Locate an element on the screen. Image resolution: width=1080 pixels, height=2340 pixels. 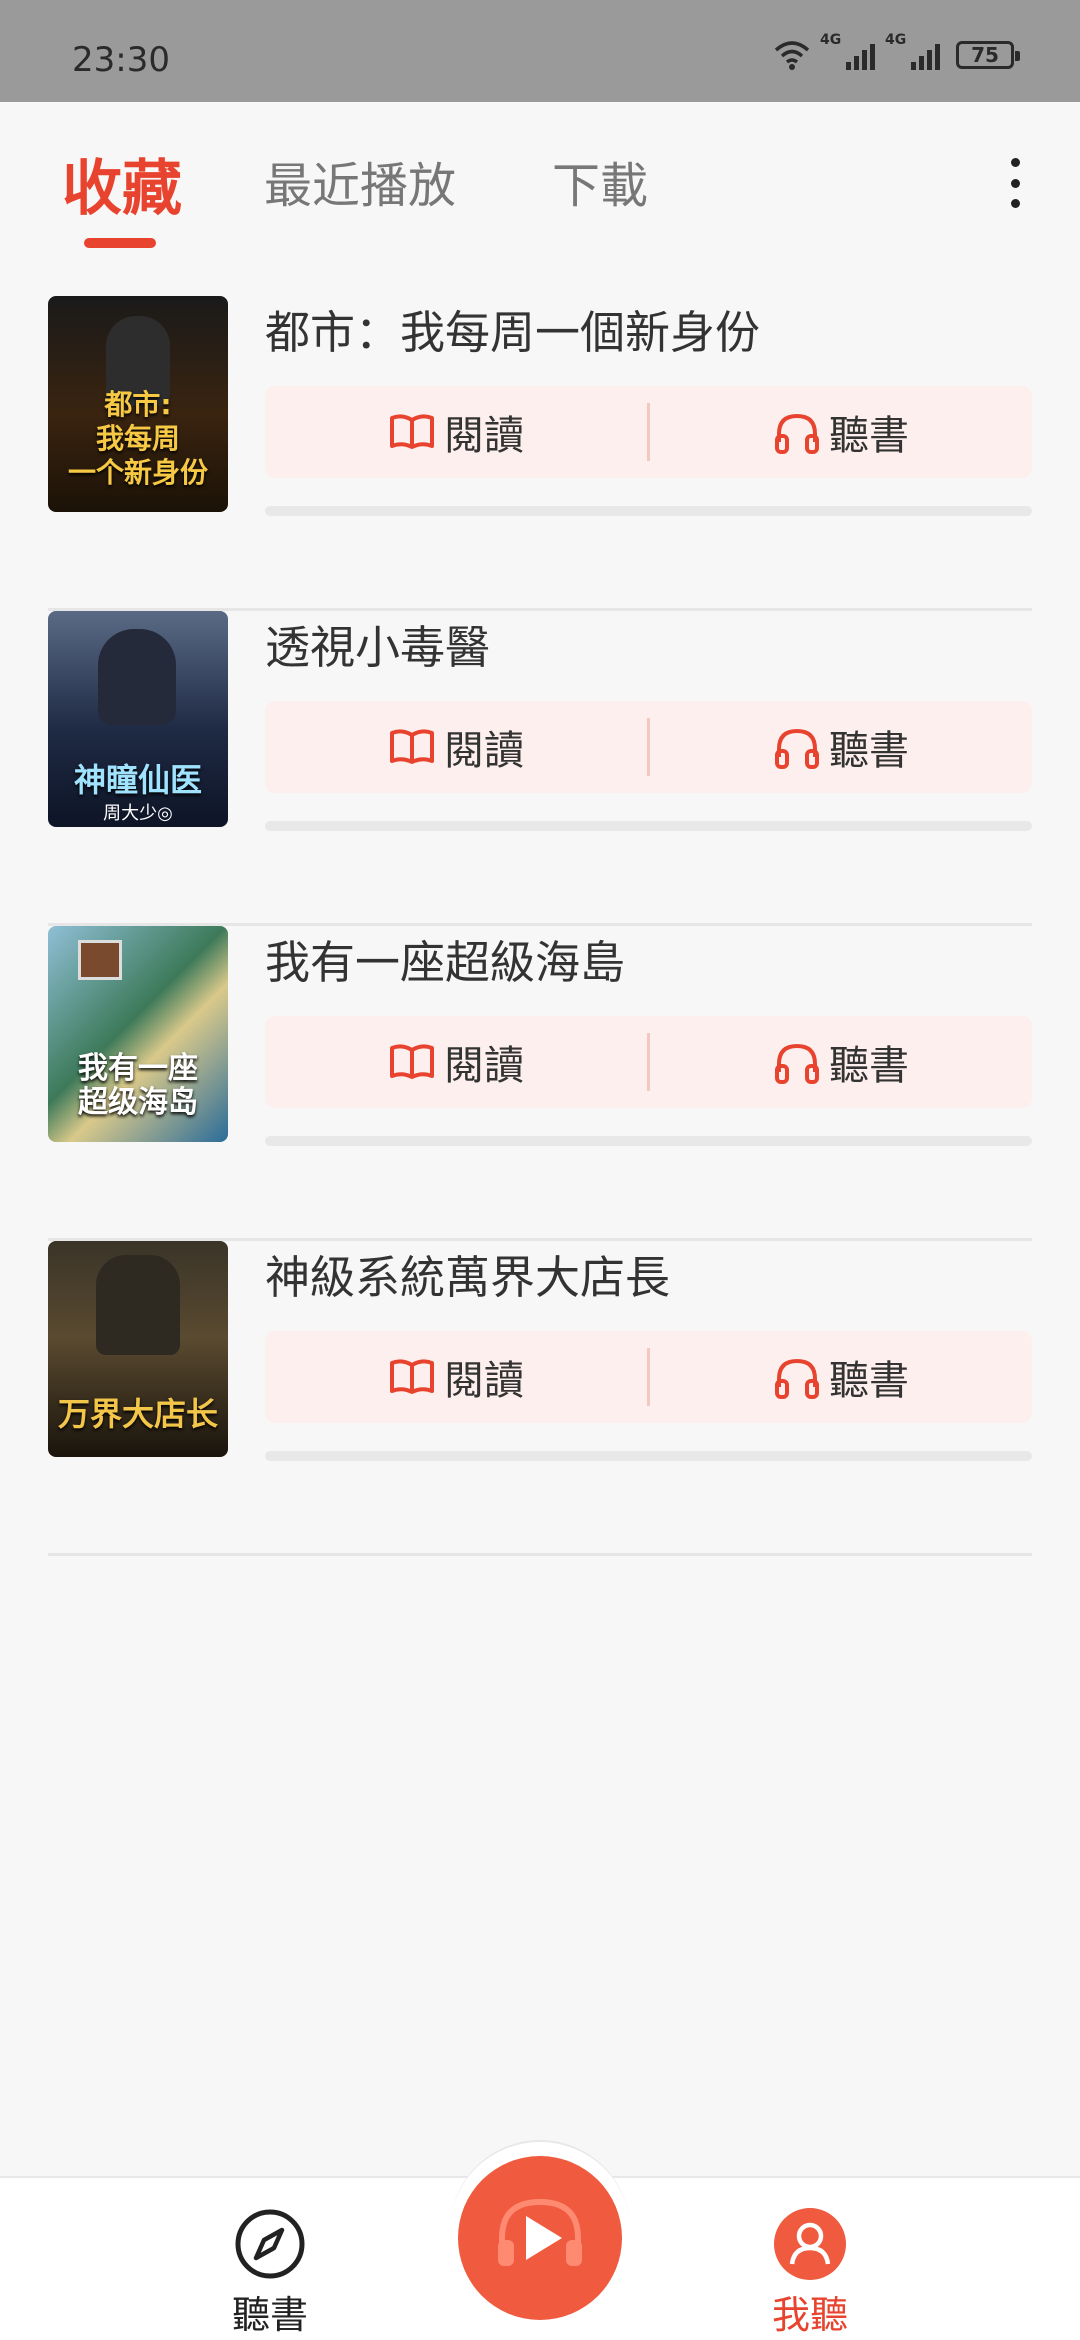
book-cover: 都市: 我每周 一个新身份 is located at coordinates (138, 404).